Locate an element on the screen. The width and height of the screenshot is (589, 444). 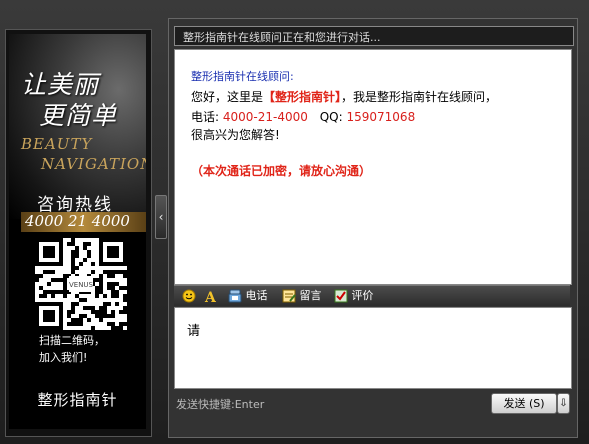
note-icon is located at coordinates (289, 296).